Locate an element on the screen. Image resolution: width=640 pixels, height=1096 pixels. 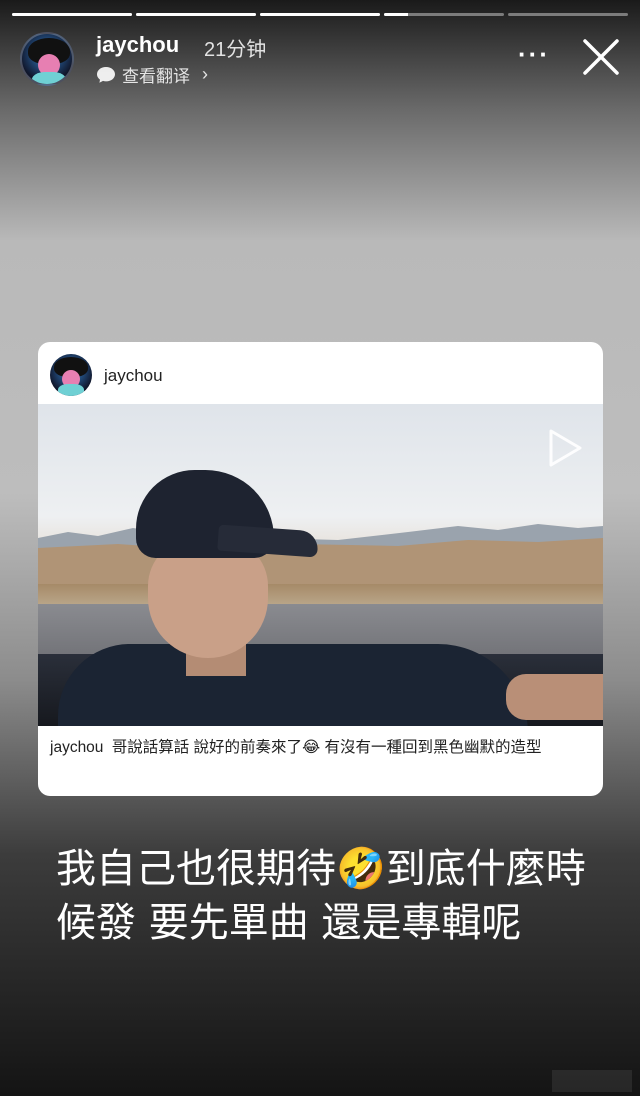
person-shirt is located at coordinates (293, 685).